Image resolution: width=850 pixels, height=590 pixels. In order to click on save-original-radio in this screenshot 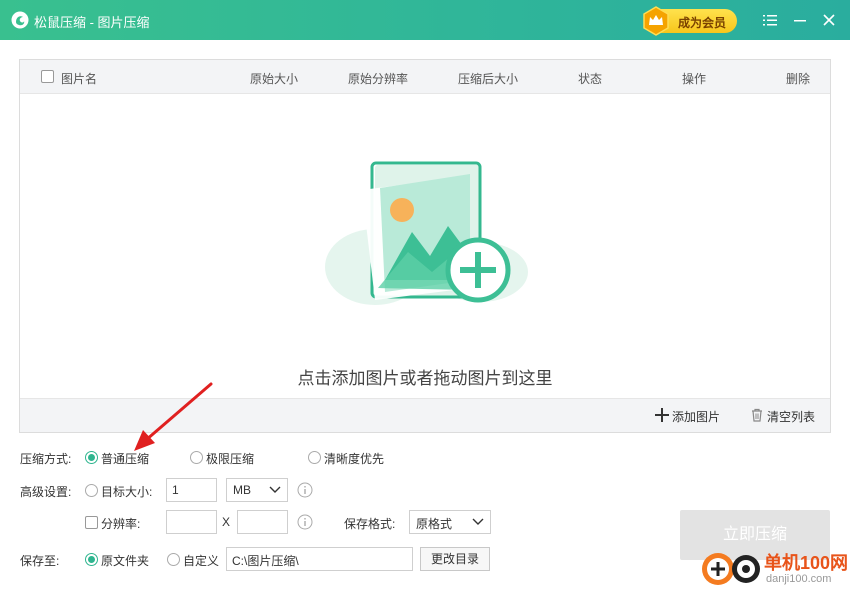, I will do `click(91, 559)`.